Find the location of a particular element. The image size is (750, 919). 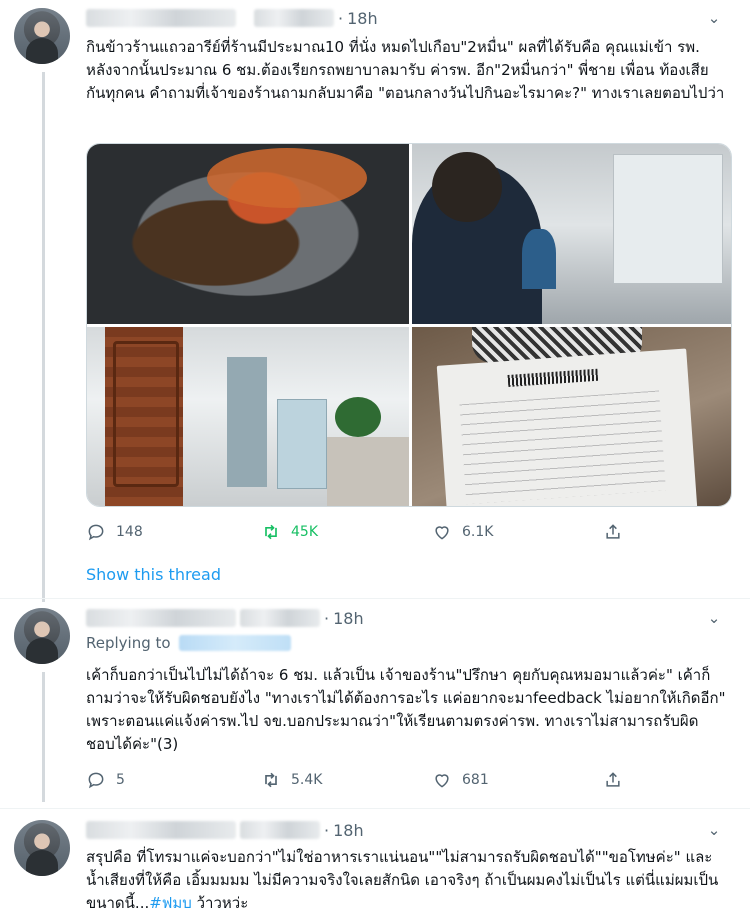

photo-hospital-corridor is located at coordinates (248, 416).